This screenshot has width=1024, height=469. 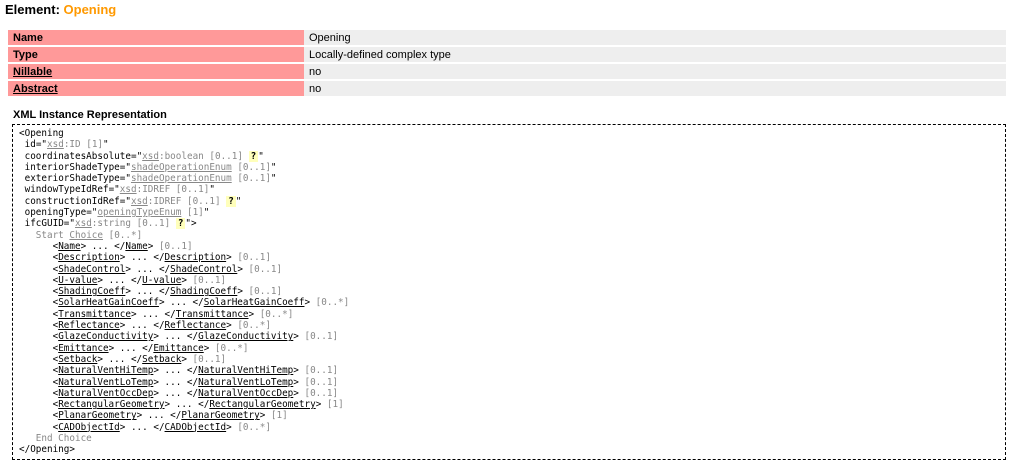 I want to click on xml-attribute-line: constructionIdRef="xsd:IDREF [0..1] ? ", so click(x=133, y=201).